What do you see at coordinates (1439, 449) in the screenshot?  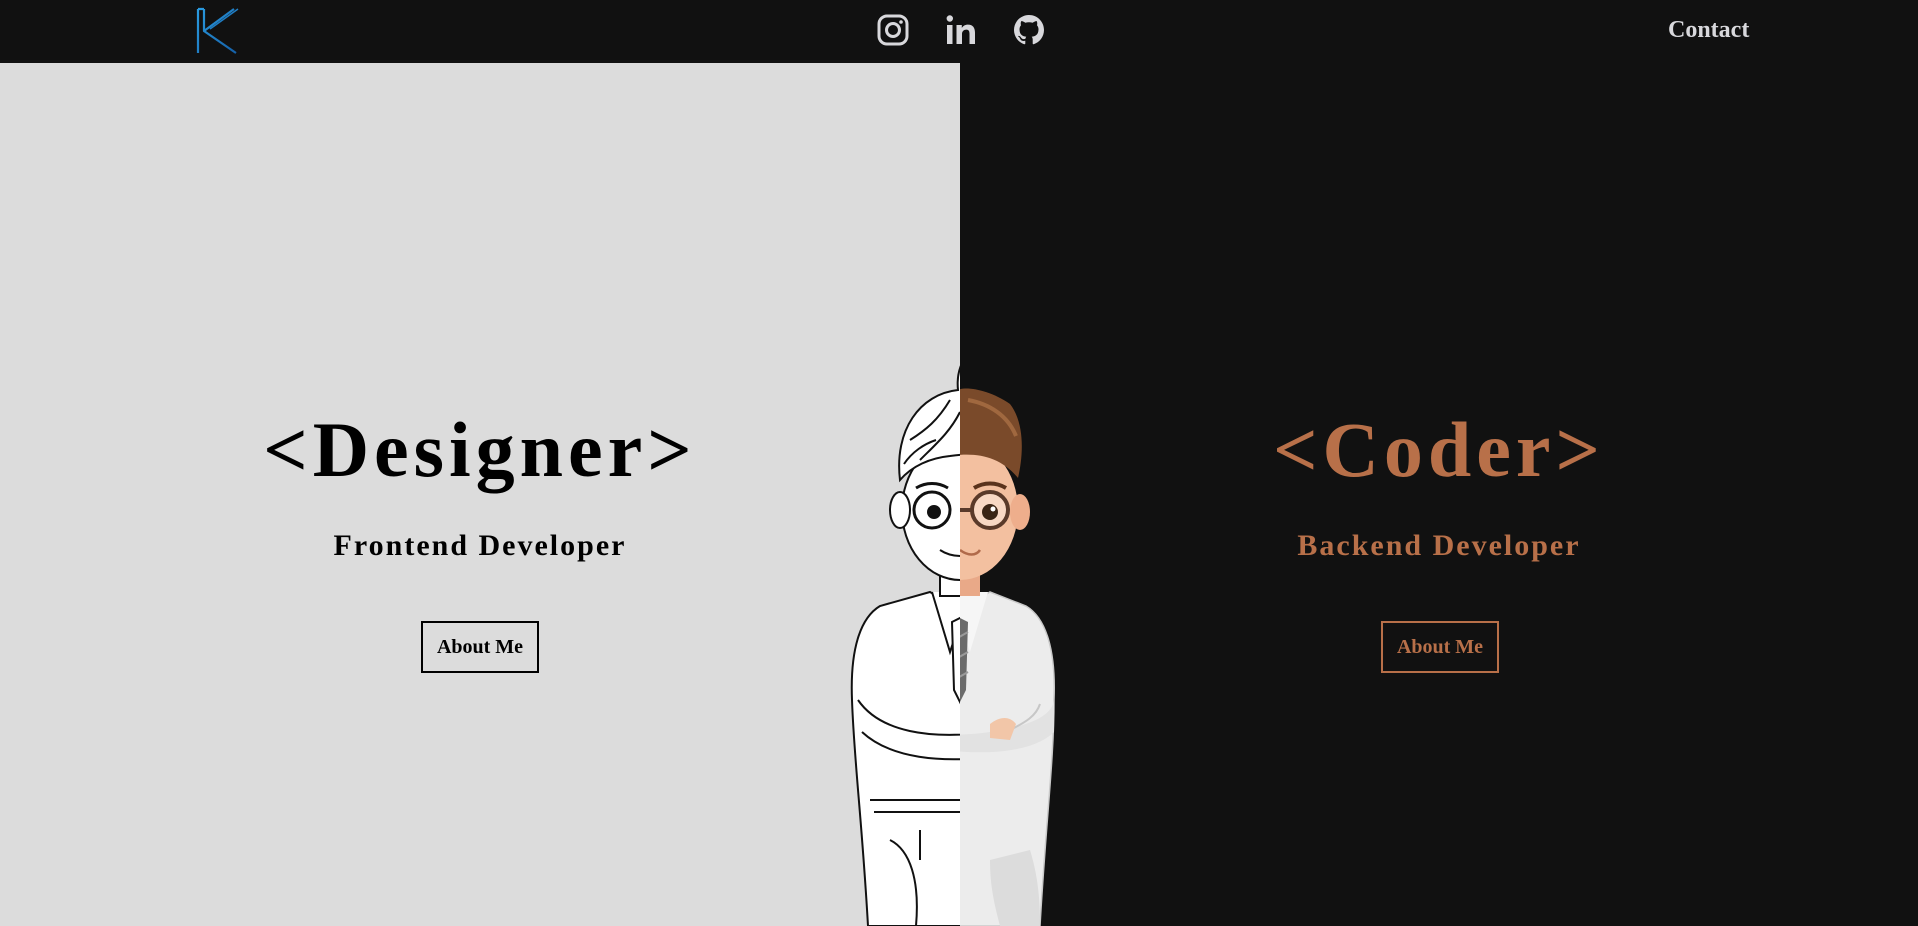 I see `coder-title: <Coder>` at bounding box center [1439, 449].